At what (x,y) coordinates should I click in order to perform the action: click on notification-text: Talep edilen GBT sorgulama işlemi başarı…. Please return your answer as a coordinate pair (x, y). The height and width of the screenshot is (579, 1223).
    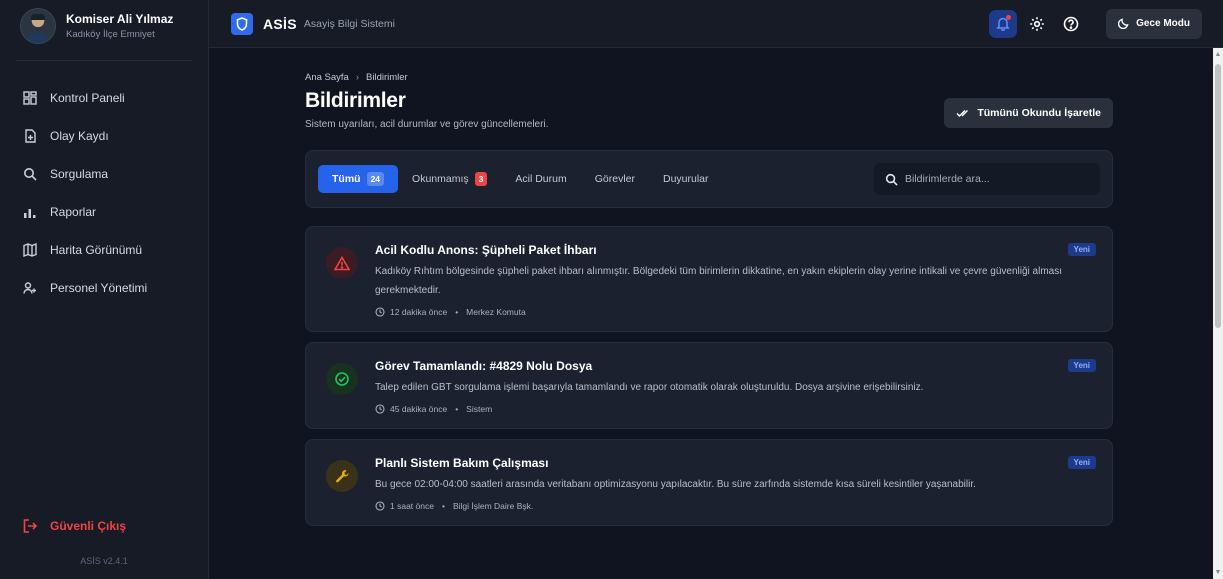
    Looking at the image, I should click on (649, 387).